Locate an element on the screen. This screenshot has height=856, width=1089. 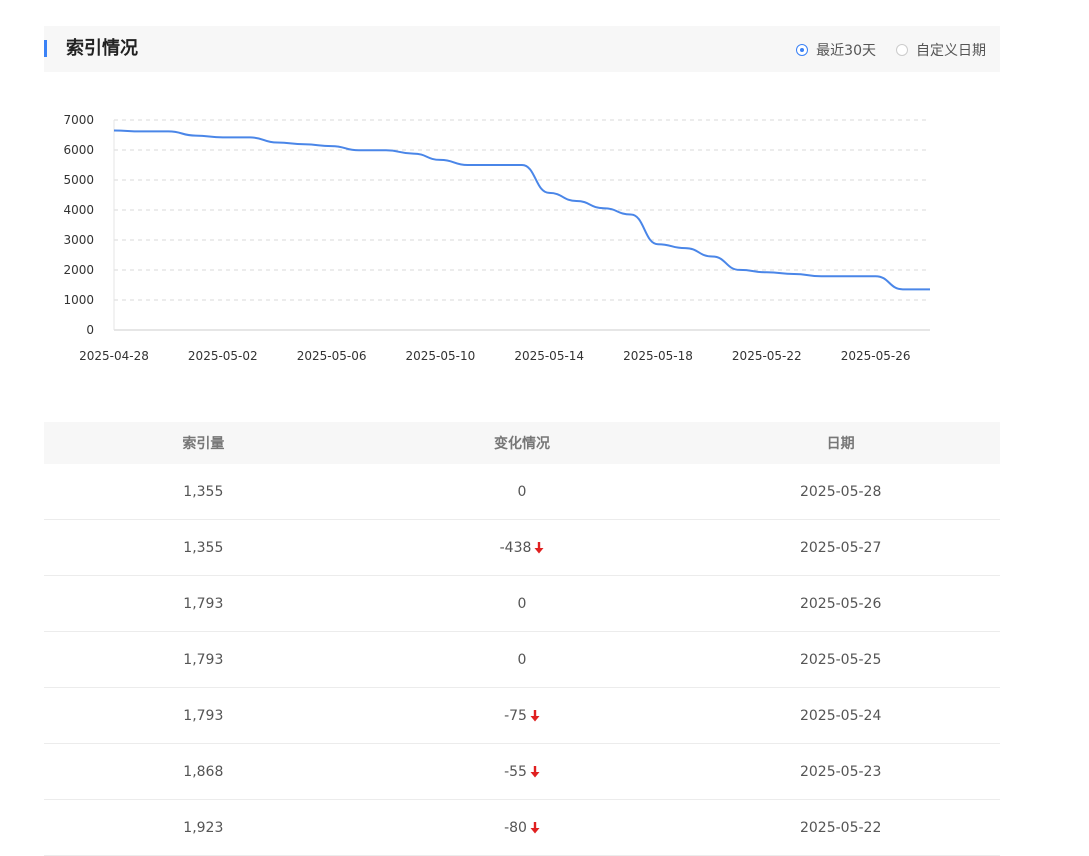
index-count-cell: 1,923 is located at coordinates (203, 827).